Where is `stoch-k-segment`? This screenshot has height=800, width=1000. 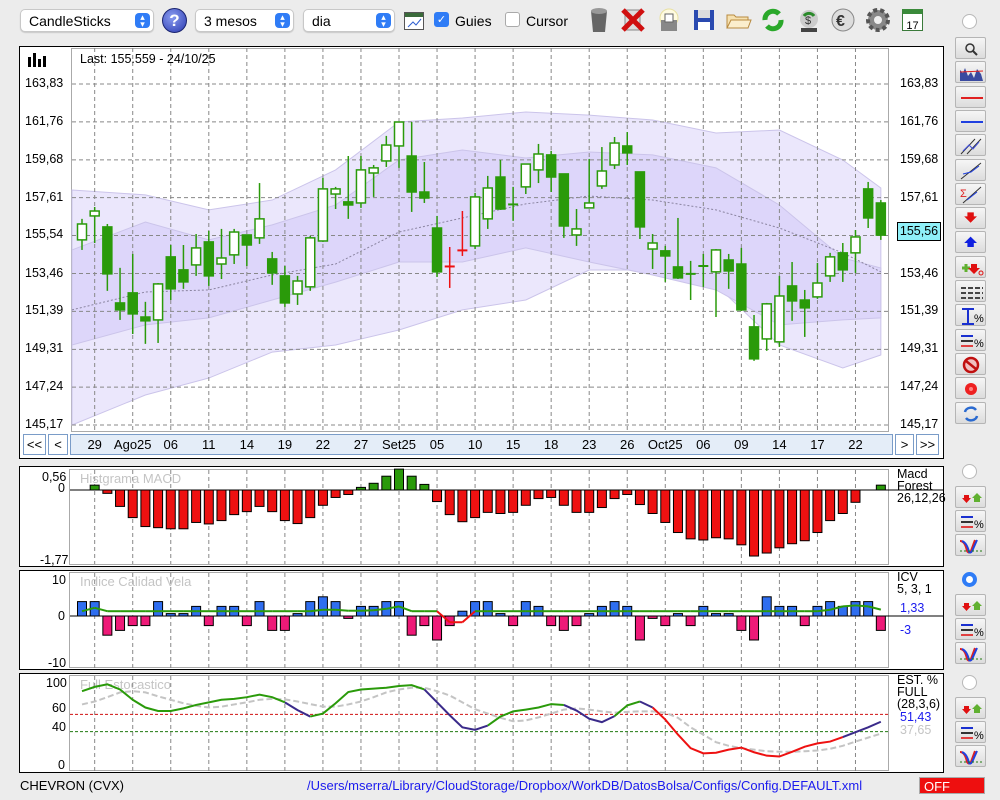 stoch-k-segment is located at coordinates (646, 704).